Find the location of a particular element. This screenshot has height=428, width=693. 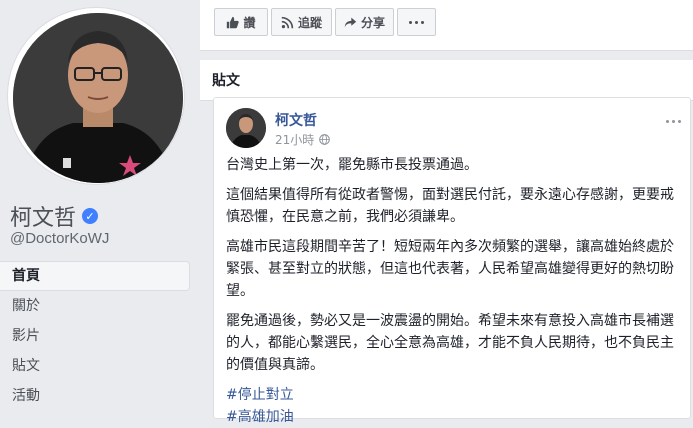

more-dots-icon is located at coordinates (410, 22).